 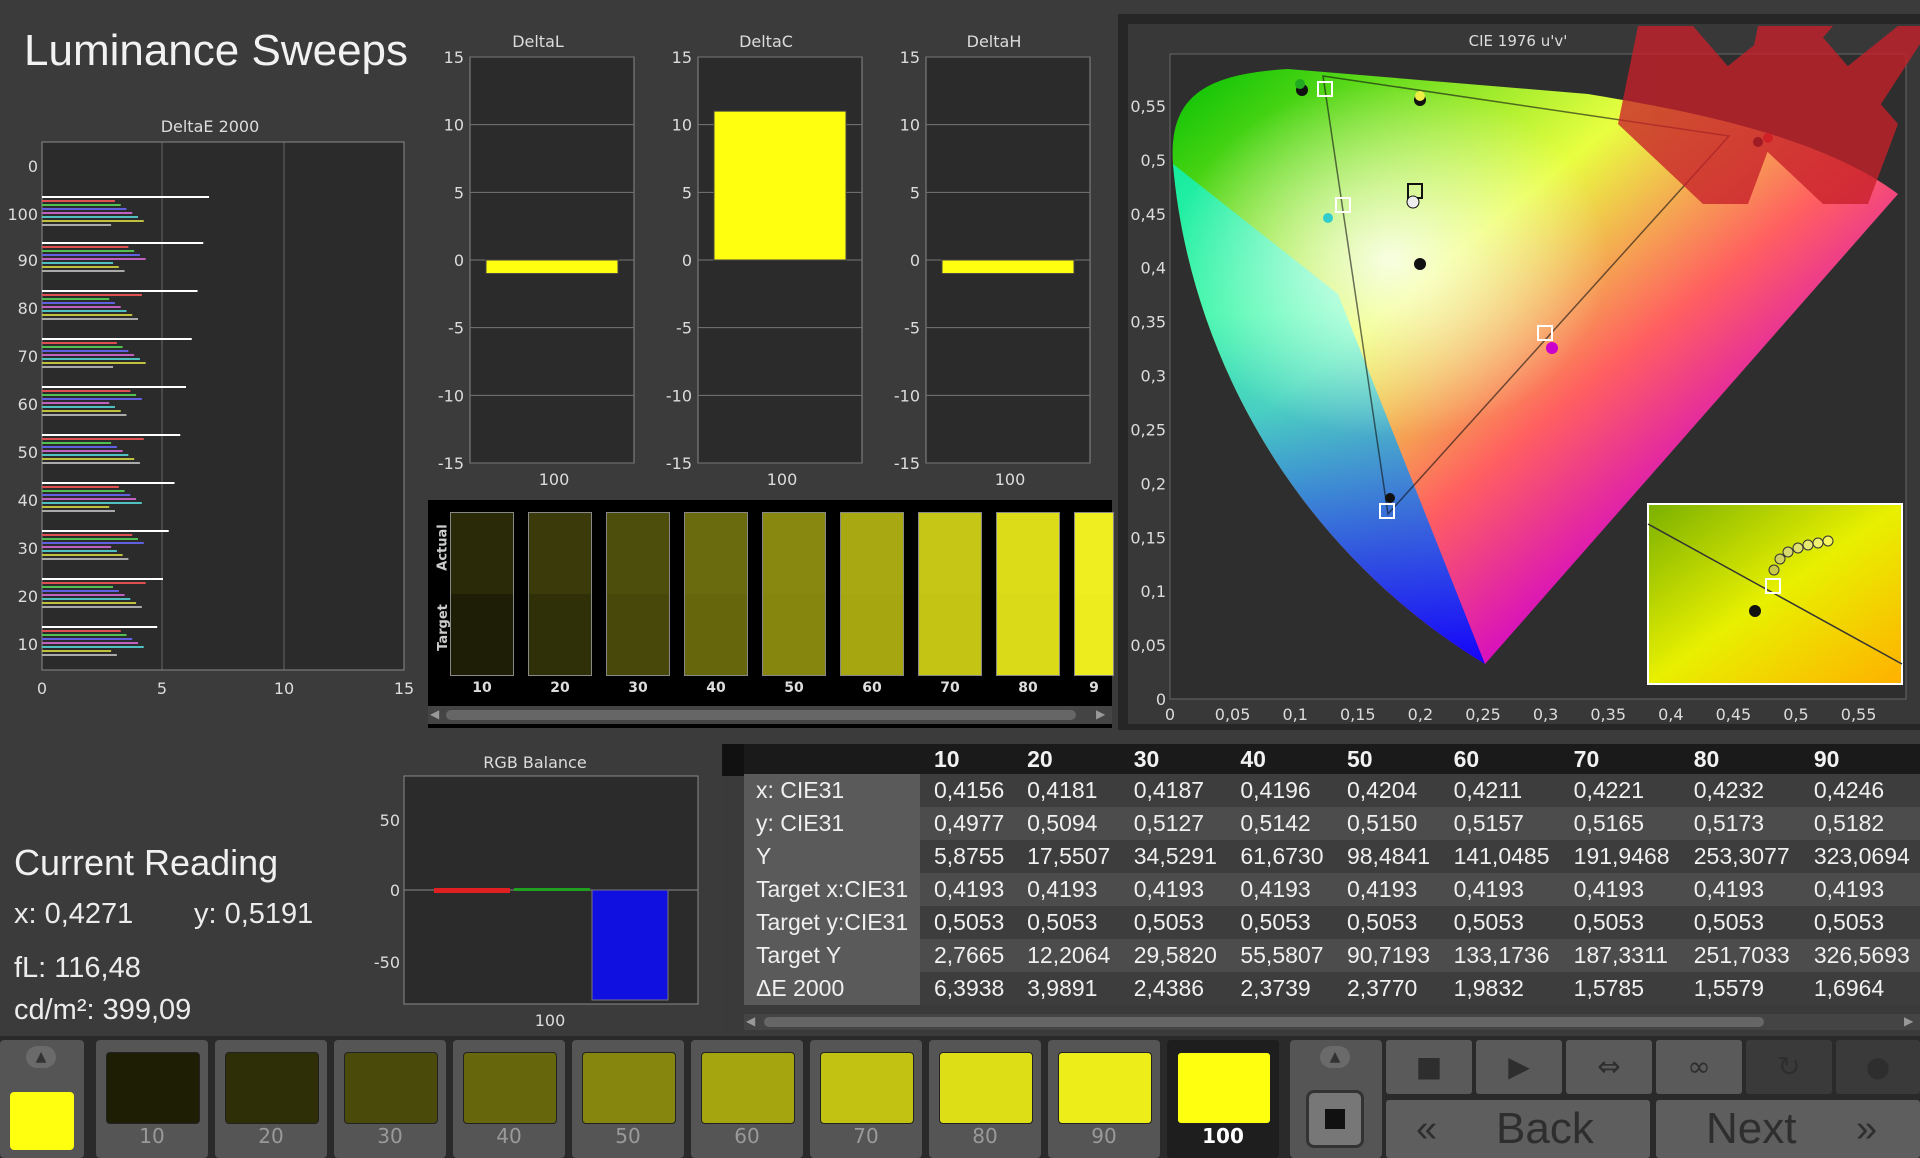 What do you see at coordinates (1223, 1099) in the screenshot?
I see `swatch-button-100: 100` at bounding box center [1223, 1099].